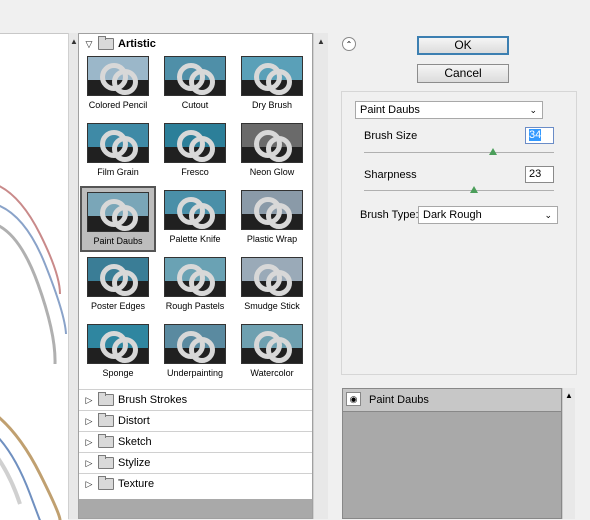  I want to click on filter-label: Paint Daubs, so click(118, 241).